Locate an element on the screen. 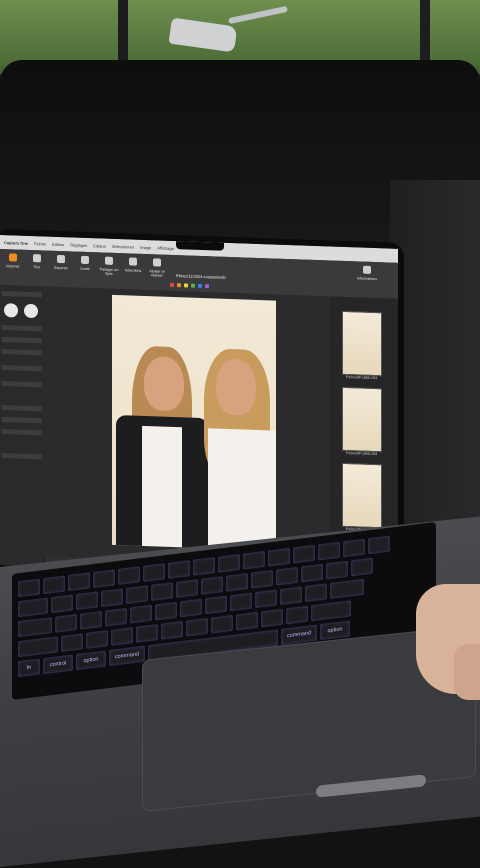 This screenshot has width=480, height=868. tether-button: Tirer is located at coordinates (37, 262).